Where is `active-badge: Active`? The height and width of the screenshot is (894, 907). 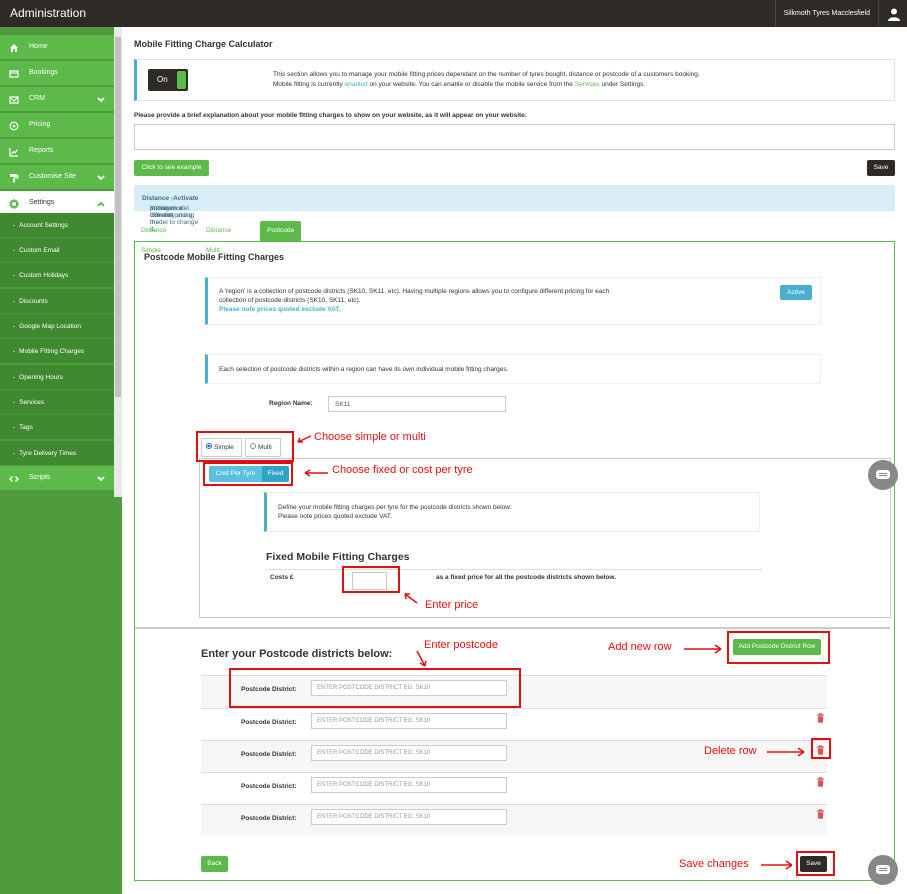 active-badge: Active is located at coordinates (796, 292).